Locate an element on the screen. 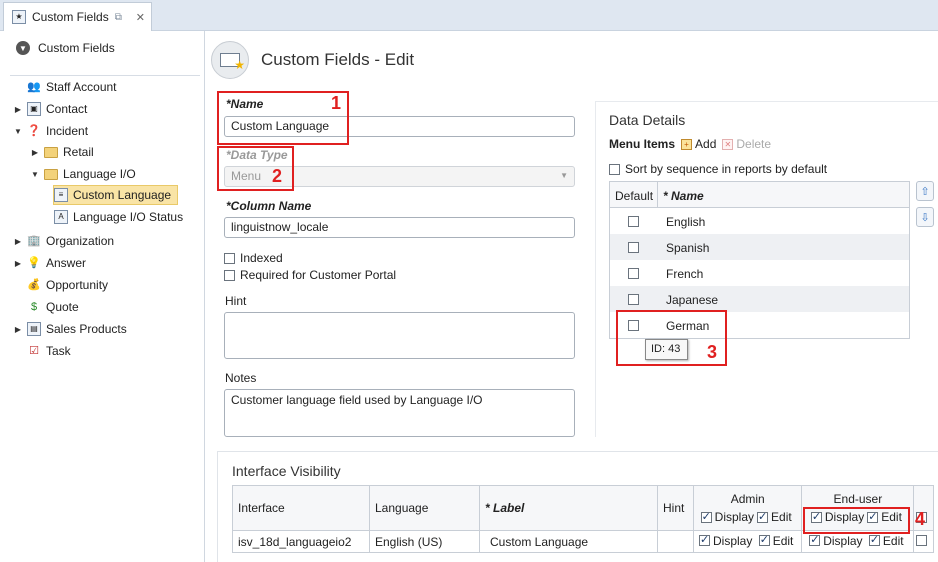 The image size is (938, 562). indexed-checkbox-row: Indexed is located at coordinates (253, 258).